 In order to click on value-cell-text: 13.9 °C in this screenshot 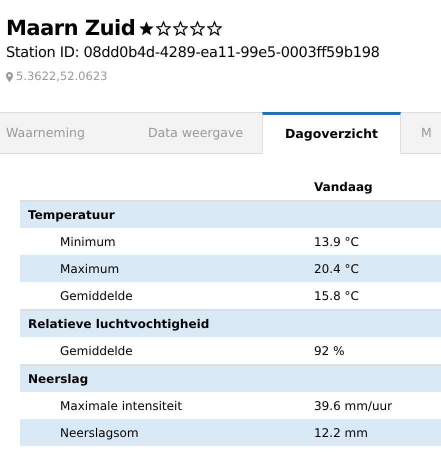, I will do `click(336, 242)`.